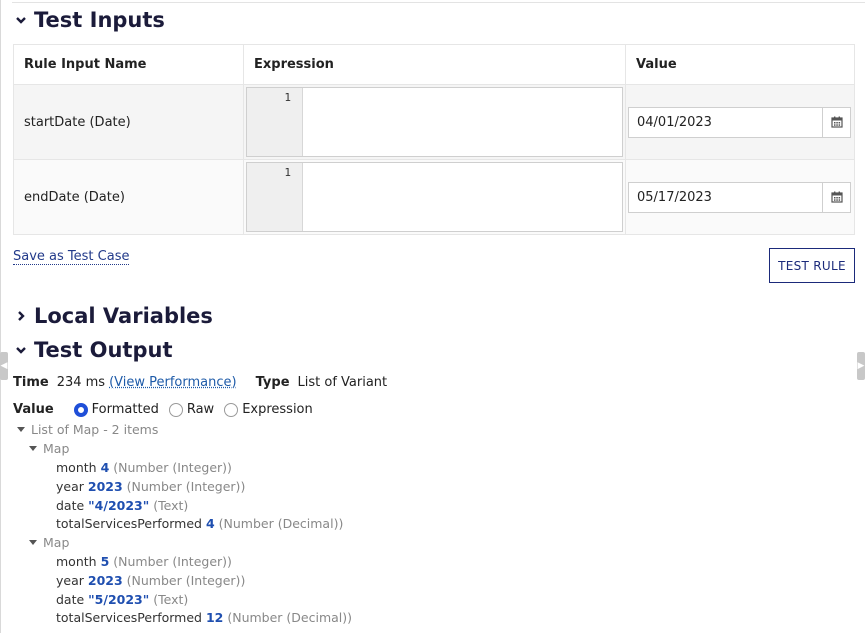  What do you see at coordinates (33, 409) in the screenshot?
I see `value-label: Value` at bounding box center [33, 409].